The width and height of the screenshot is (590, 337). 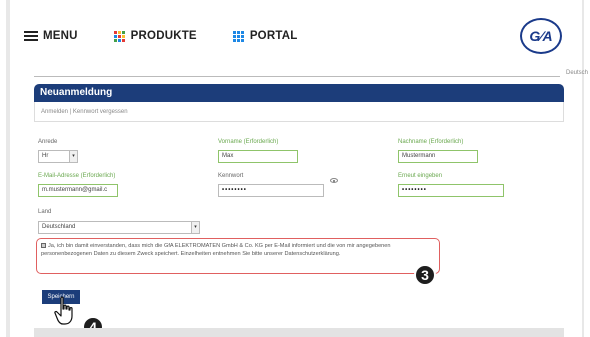 I want to click on menu-button: MENU, so click(x=51, y=36).